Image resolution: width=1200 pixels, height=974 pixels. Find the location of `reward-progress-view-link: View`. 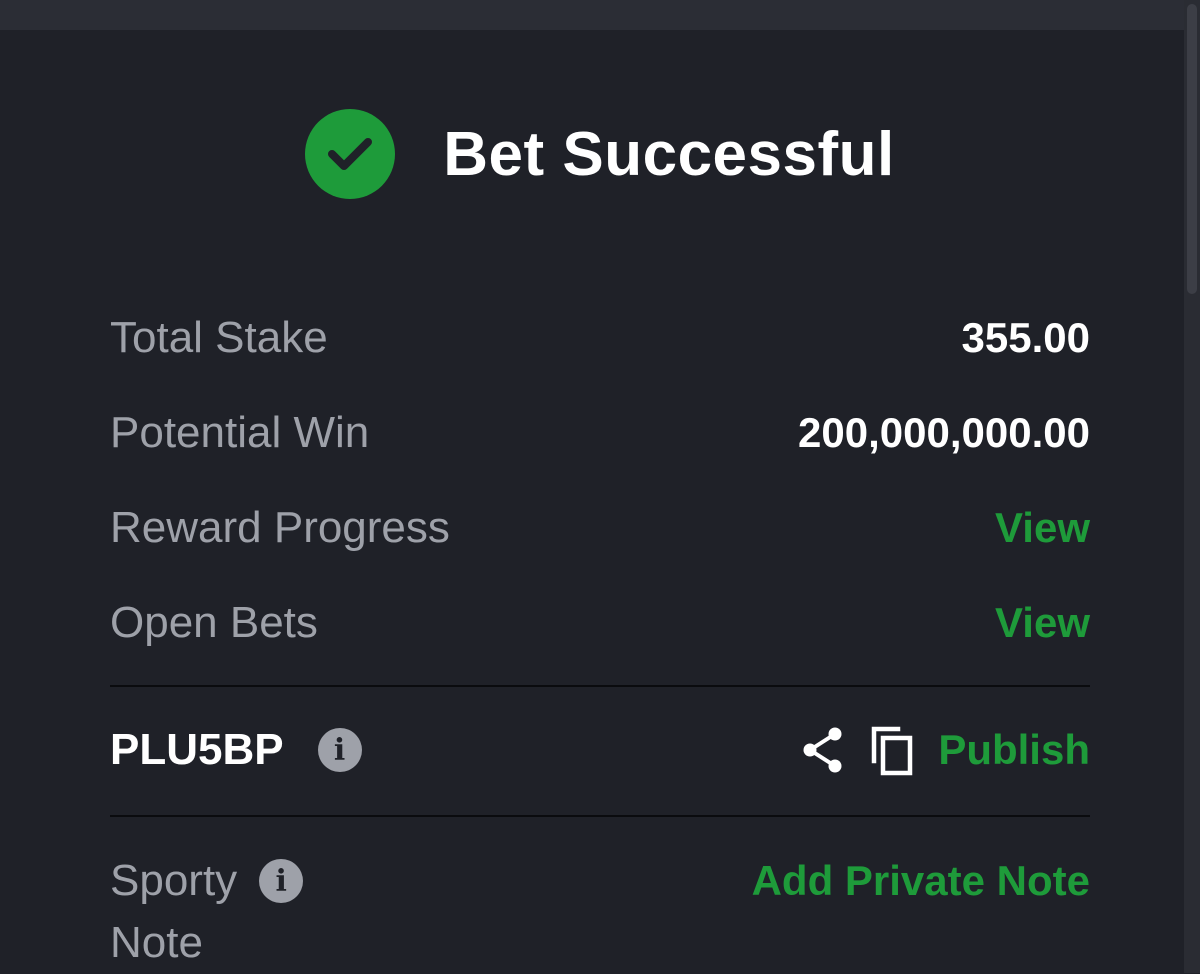

reward-progress-view-link: View is located at coordinates (1042, 528).